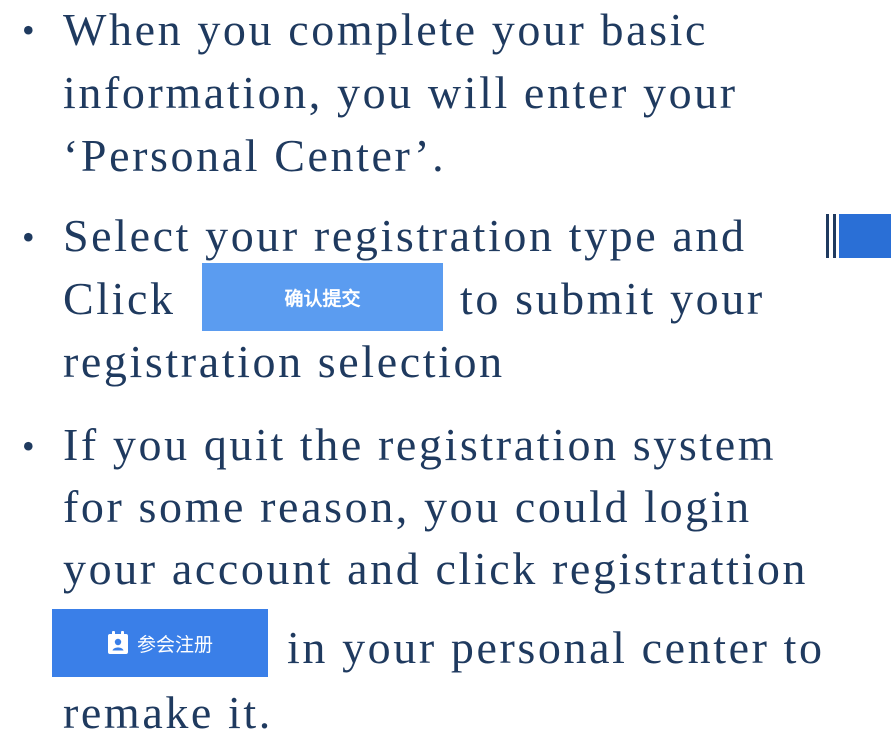 Image resolution: width=891 pixels, height=738 pixels. I want to click on bullet-2-click-text: Click, so click(119, 298).